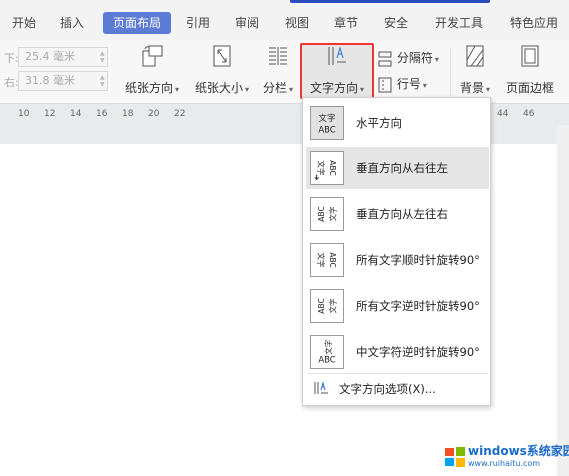  I want to click on columns-button: 分栏 ▾, so click(278, 72).